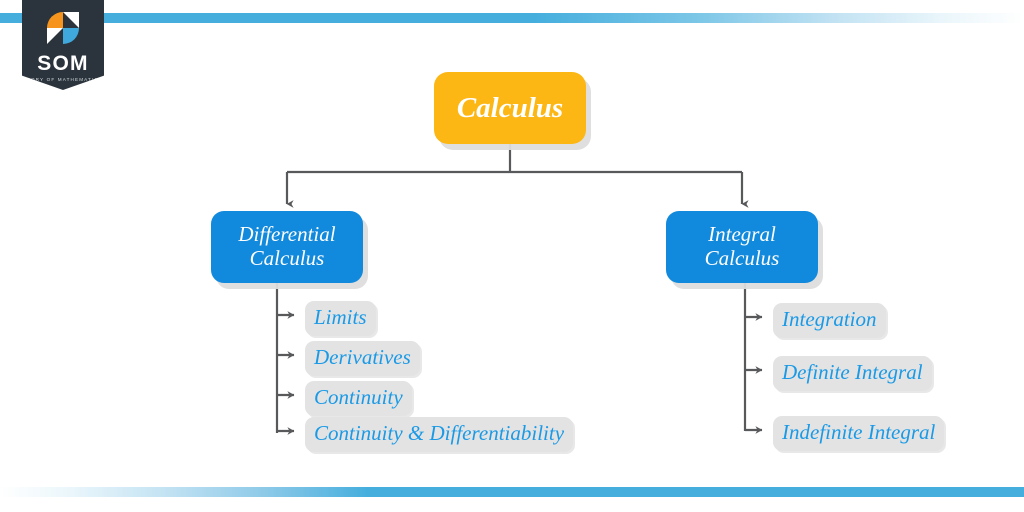  What do you see at coordinates (829, 320) in the screenshot?
I see `leaf-integration: Integration` at bounding box center [829, 320].